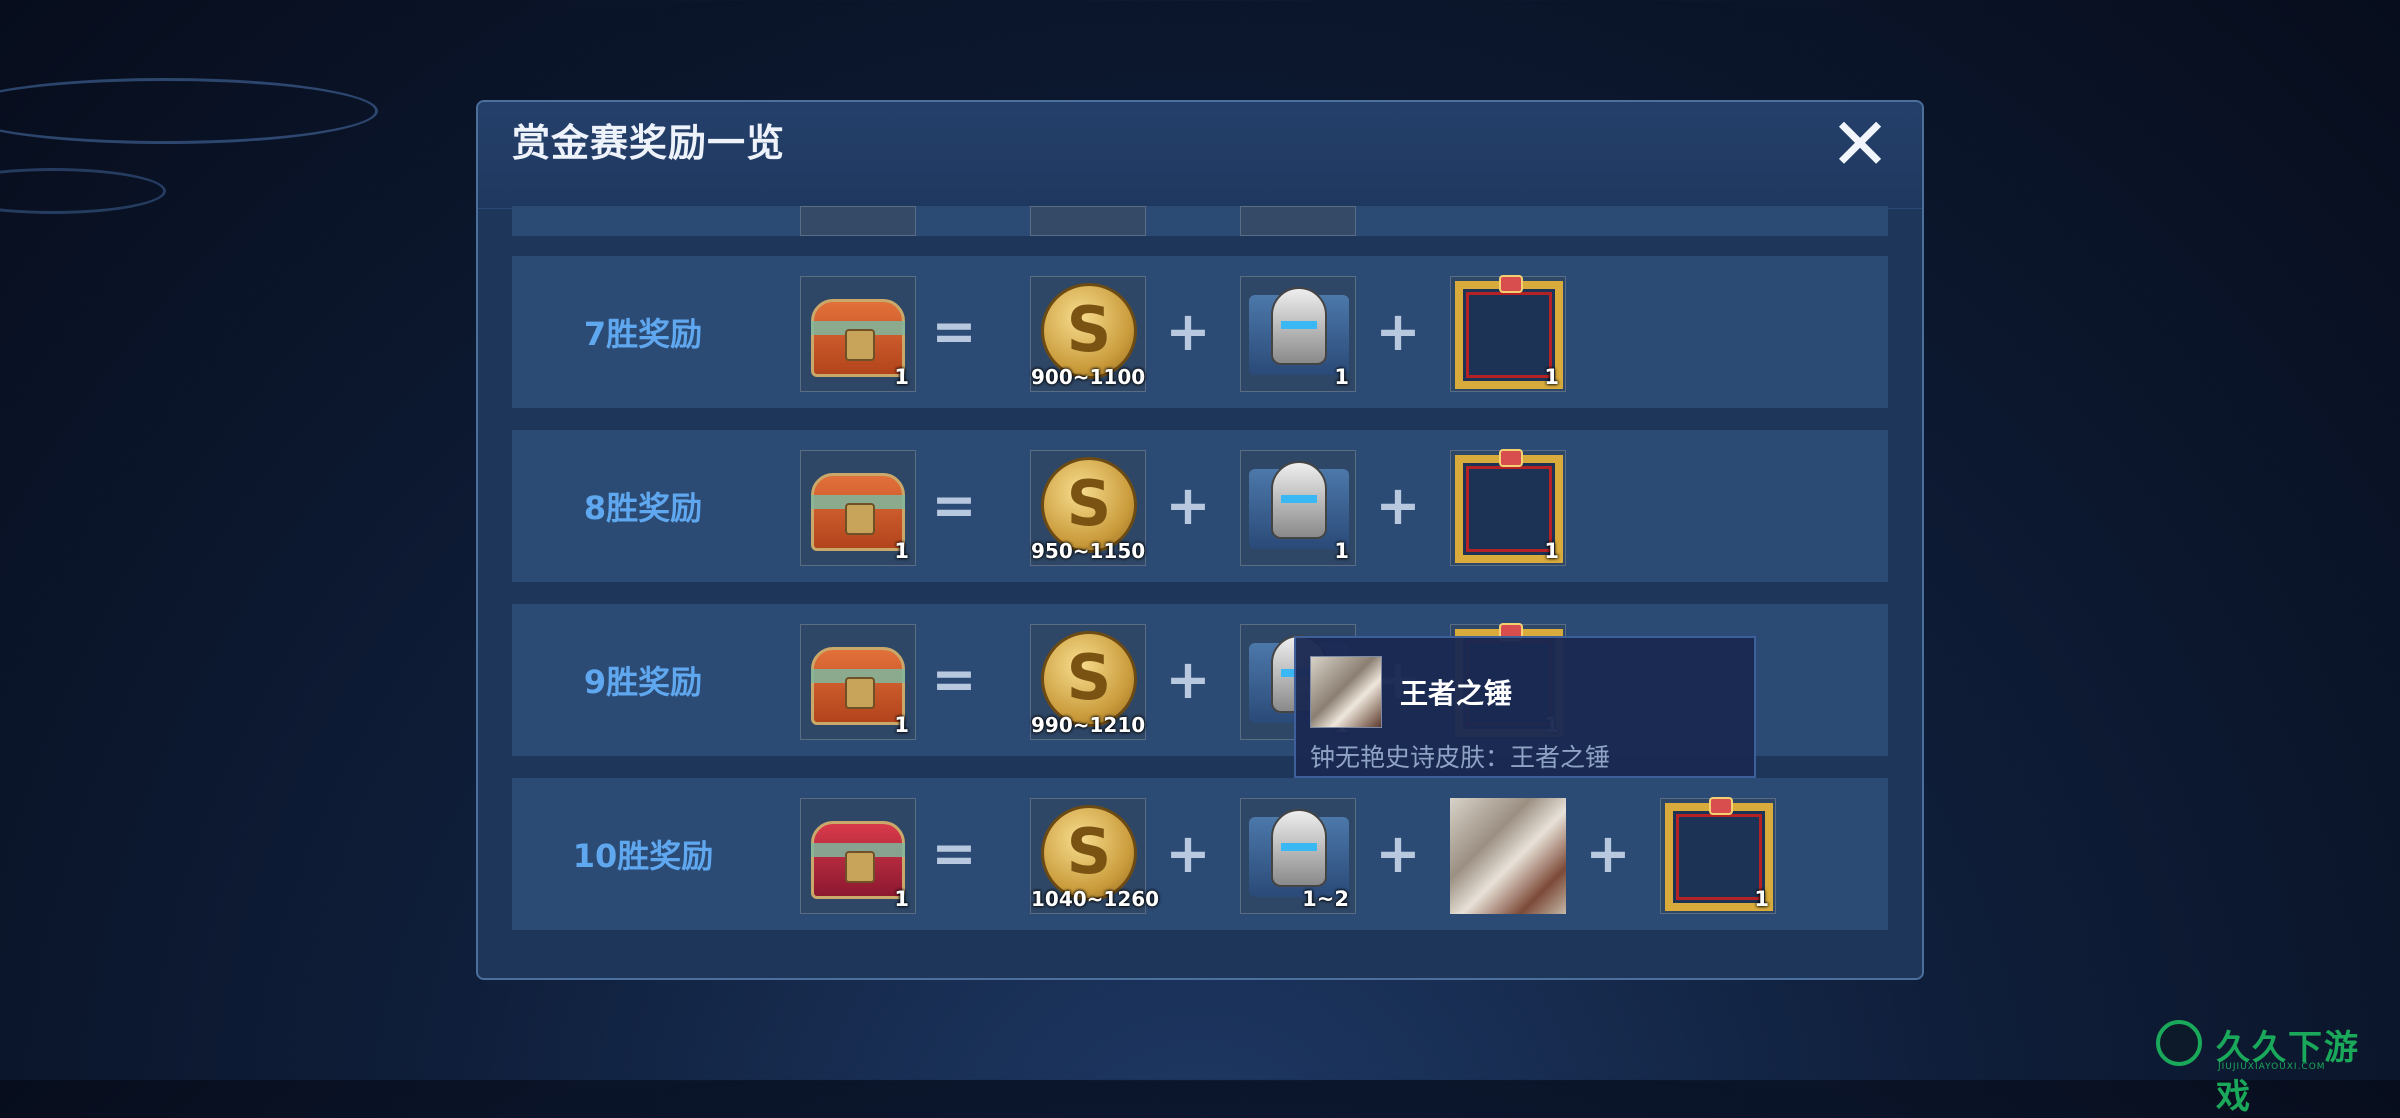 The height and width of the screenshot is (1118, 2400). Describe the element at coordinates (1298, 221) in the screenshot. I see `helmet-icon` at that location.